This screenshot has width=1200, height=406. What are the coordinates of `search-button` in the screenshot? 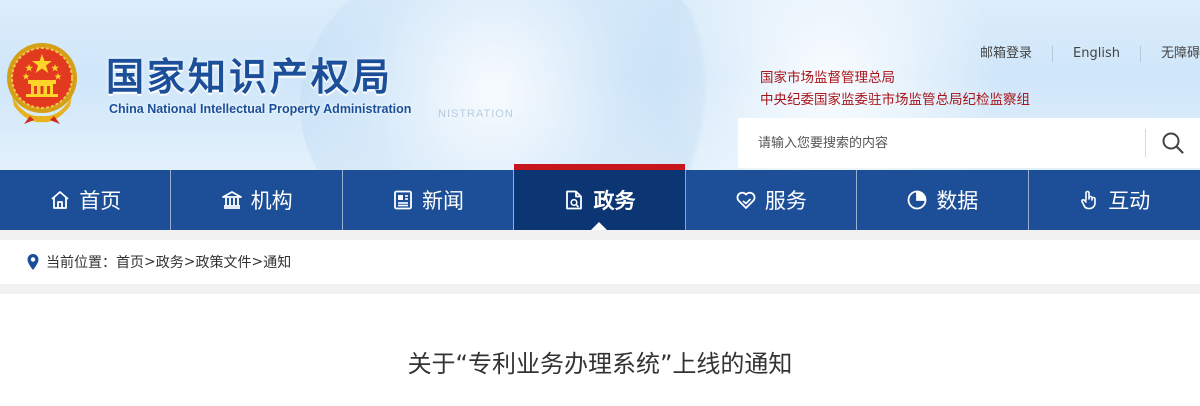 It's located at (1173, 143).